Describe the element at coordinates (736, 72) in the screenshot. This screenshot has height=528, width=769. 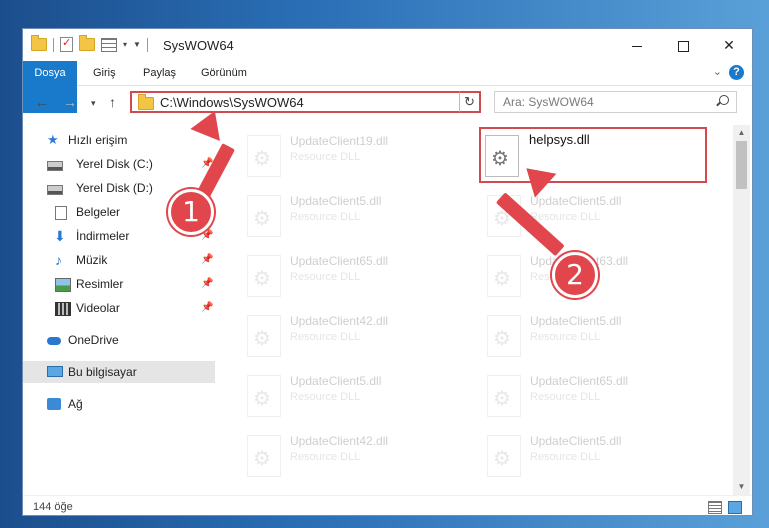
I see `help-icon: ?` at that location.